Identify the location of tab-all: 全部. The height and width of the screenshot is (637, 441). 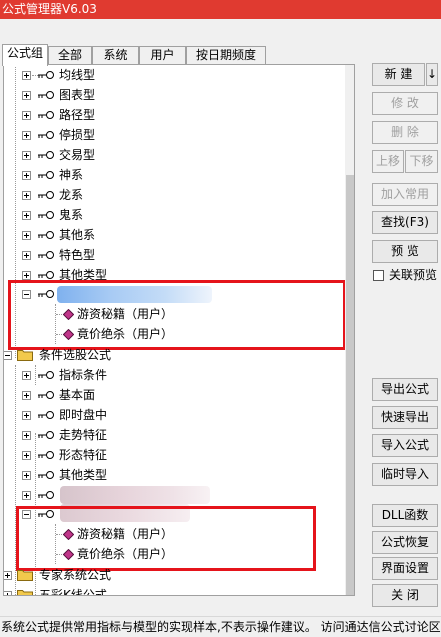
(70, 55).